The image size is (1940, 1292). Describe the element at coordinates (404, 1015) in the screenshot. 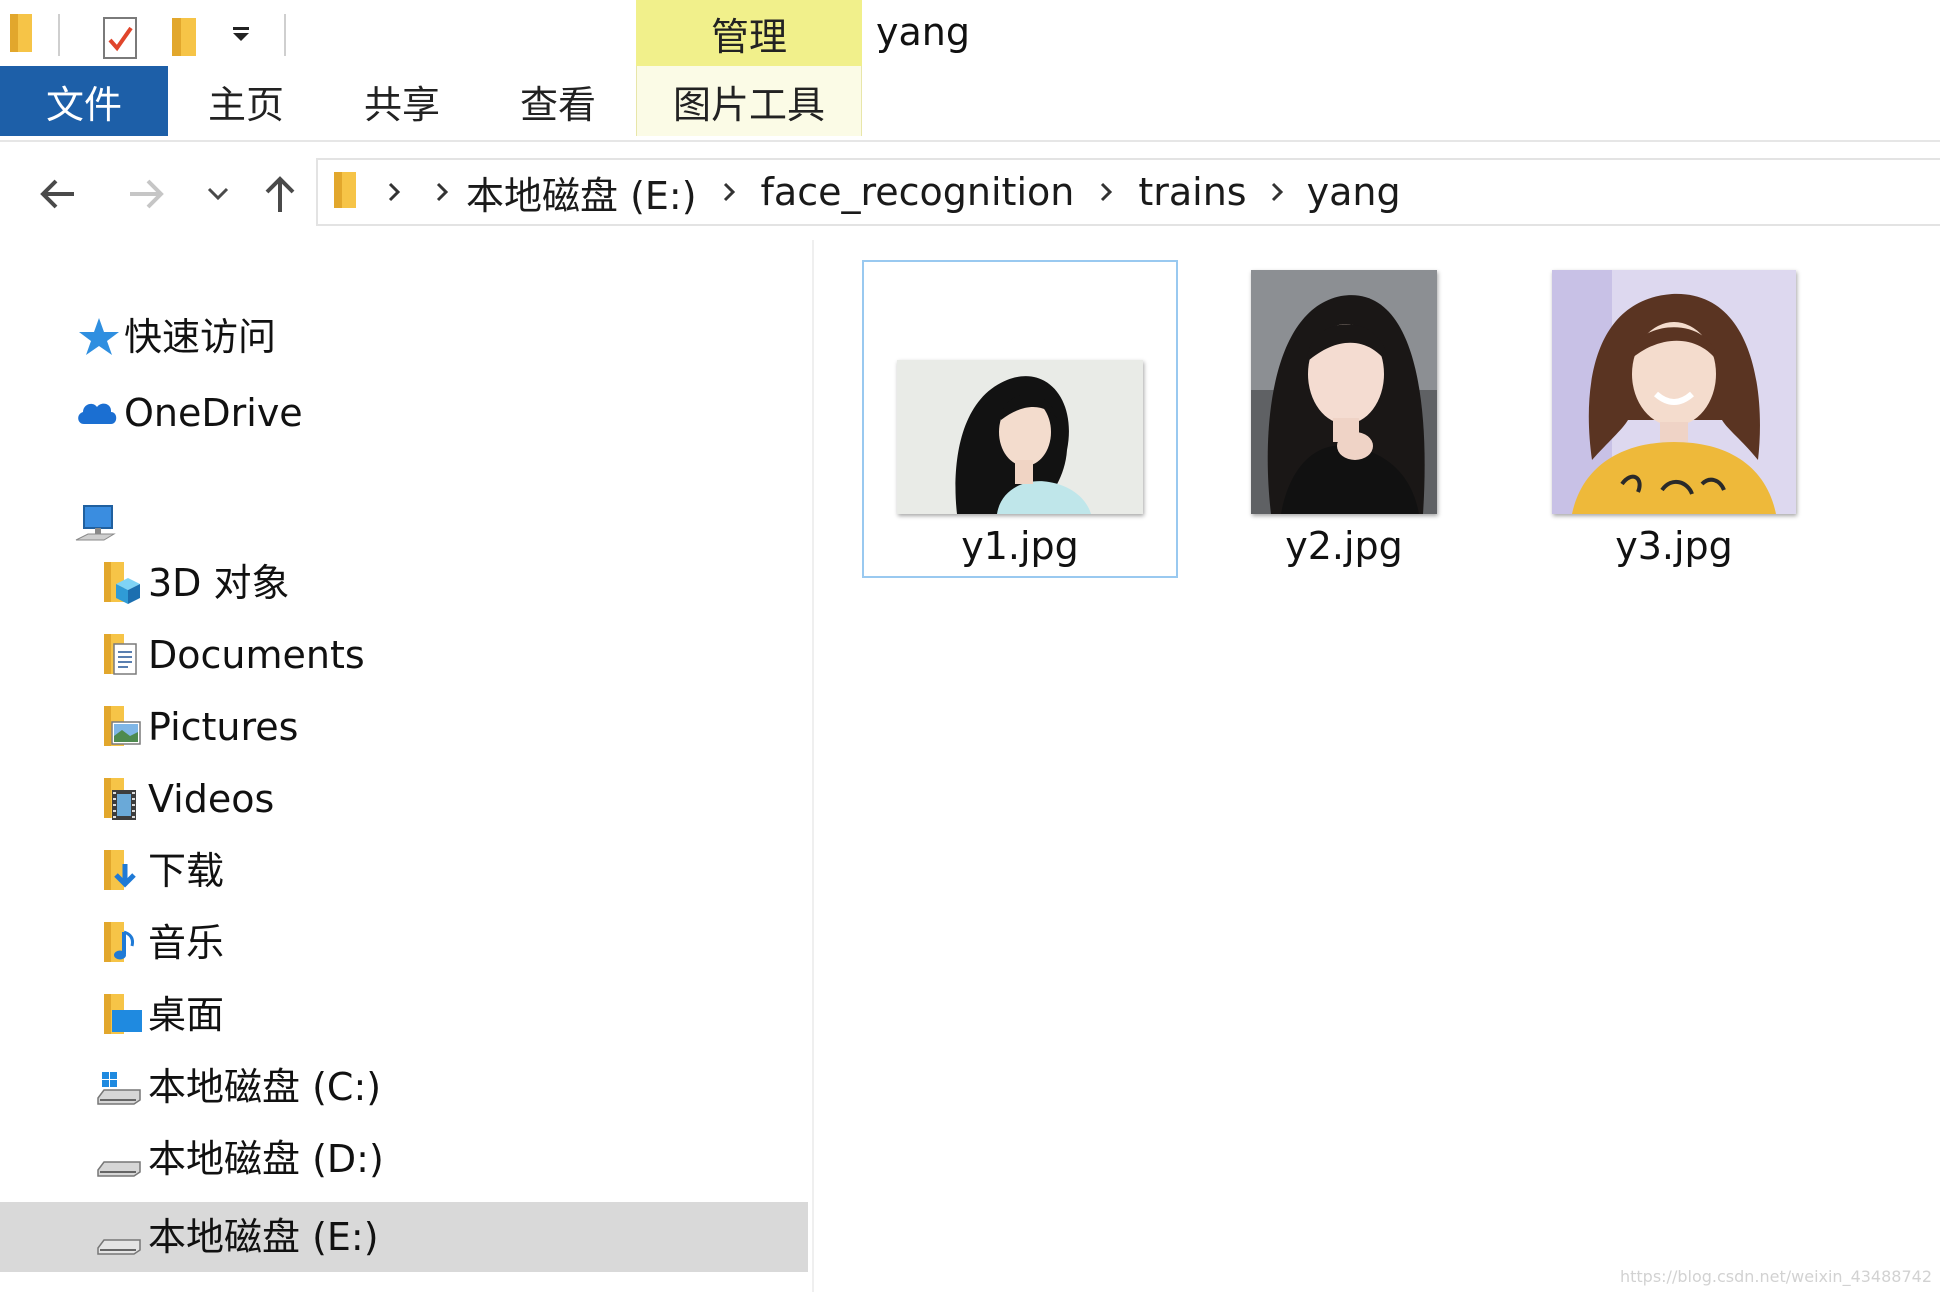

I see `nav-desktop: 桌面` at that location.